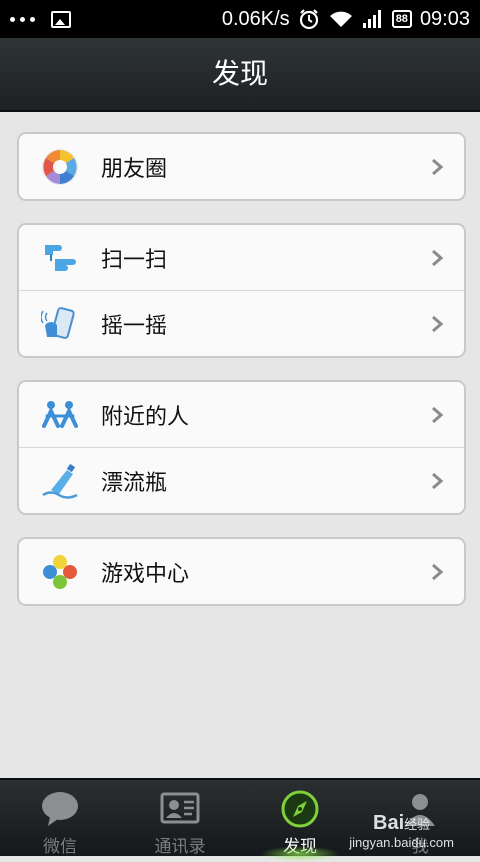 The width and height of the screenshot is (480, 862). Describe the element at coordinates (180, 808) in the screenshot. I see `contacts-card-icon` at that location.